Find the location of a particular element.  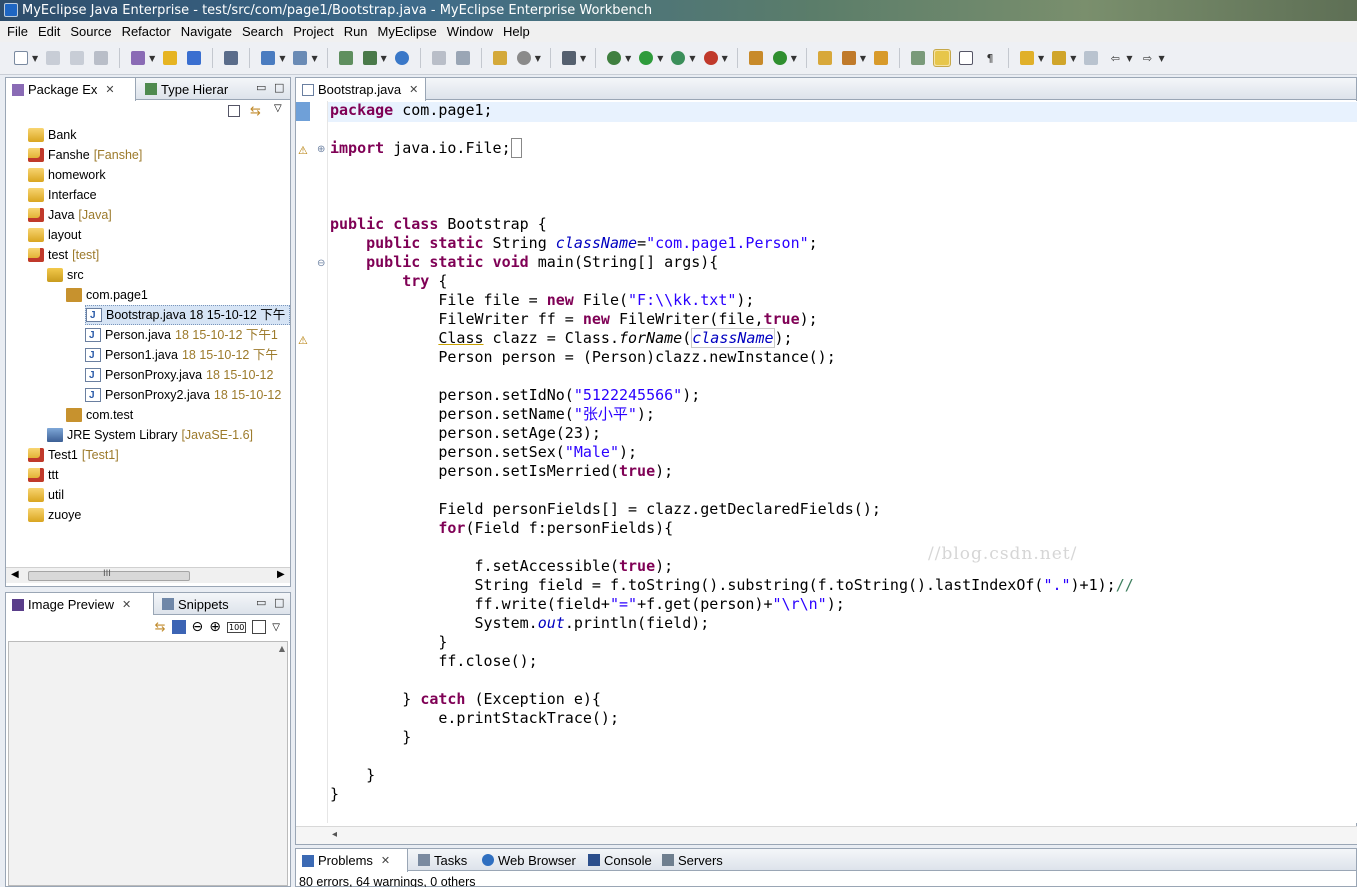

prev-annotation-dropdown-icon: ▼ is located at coordinates (1073, 58).